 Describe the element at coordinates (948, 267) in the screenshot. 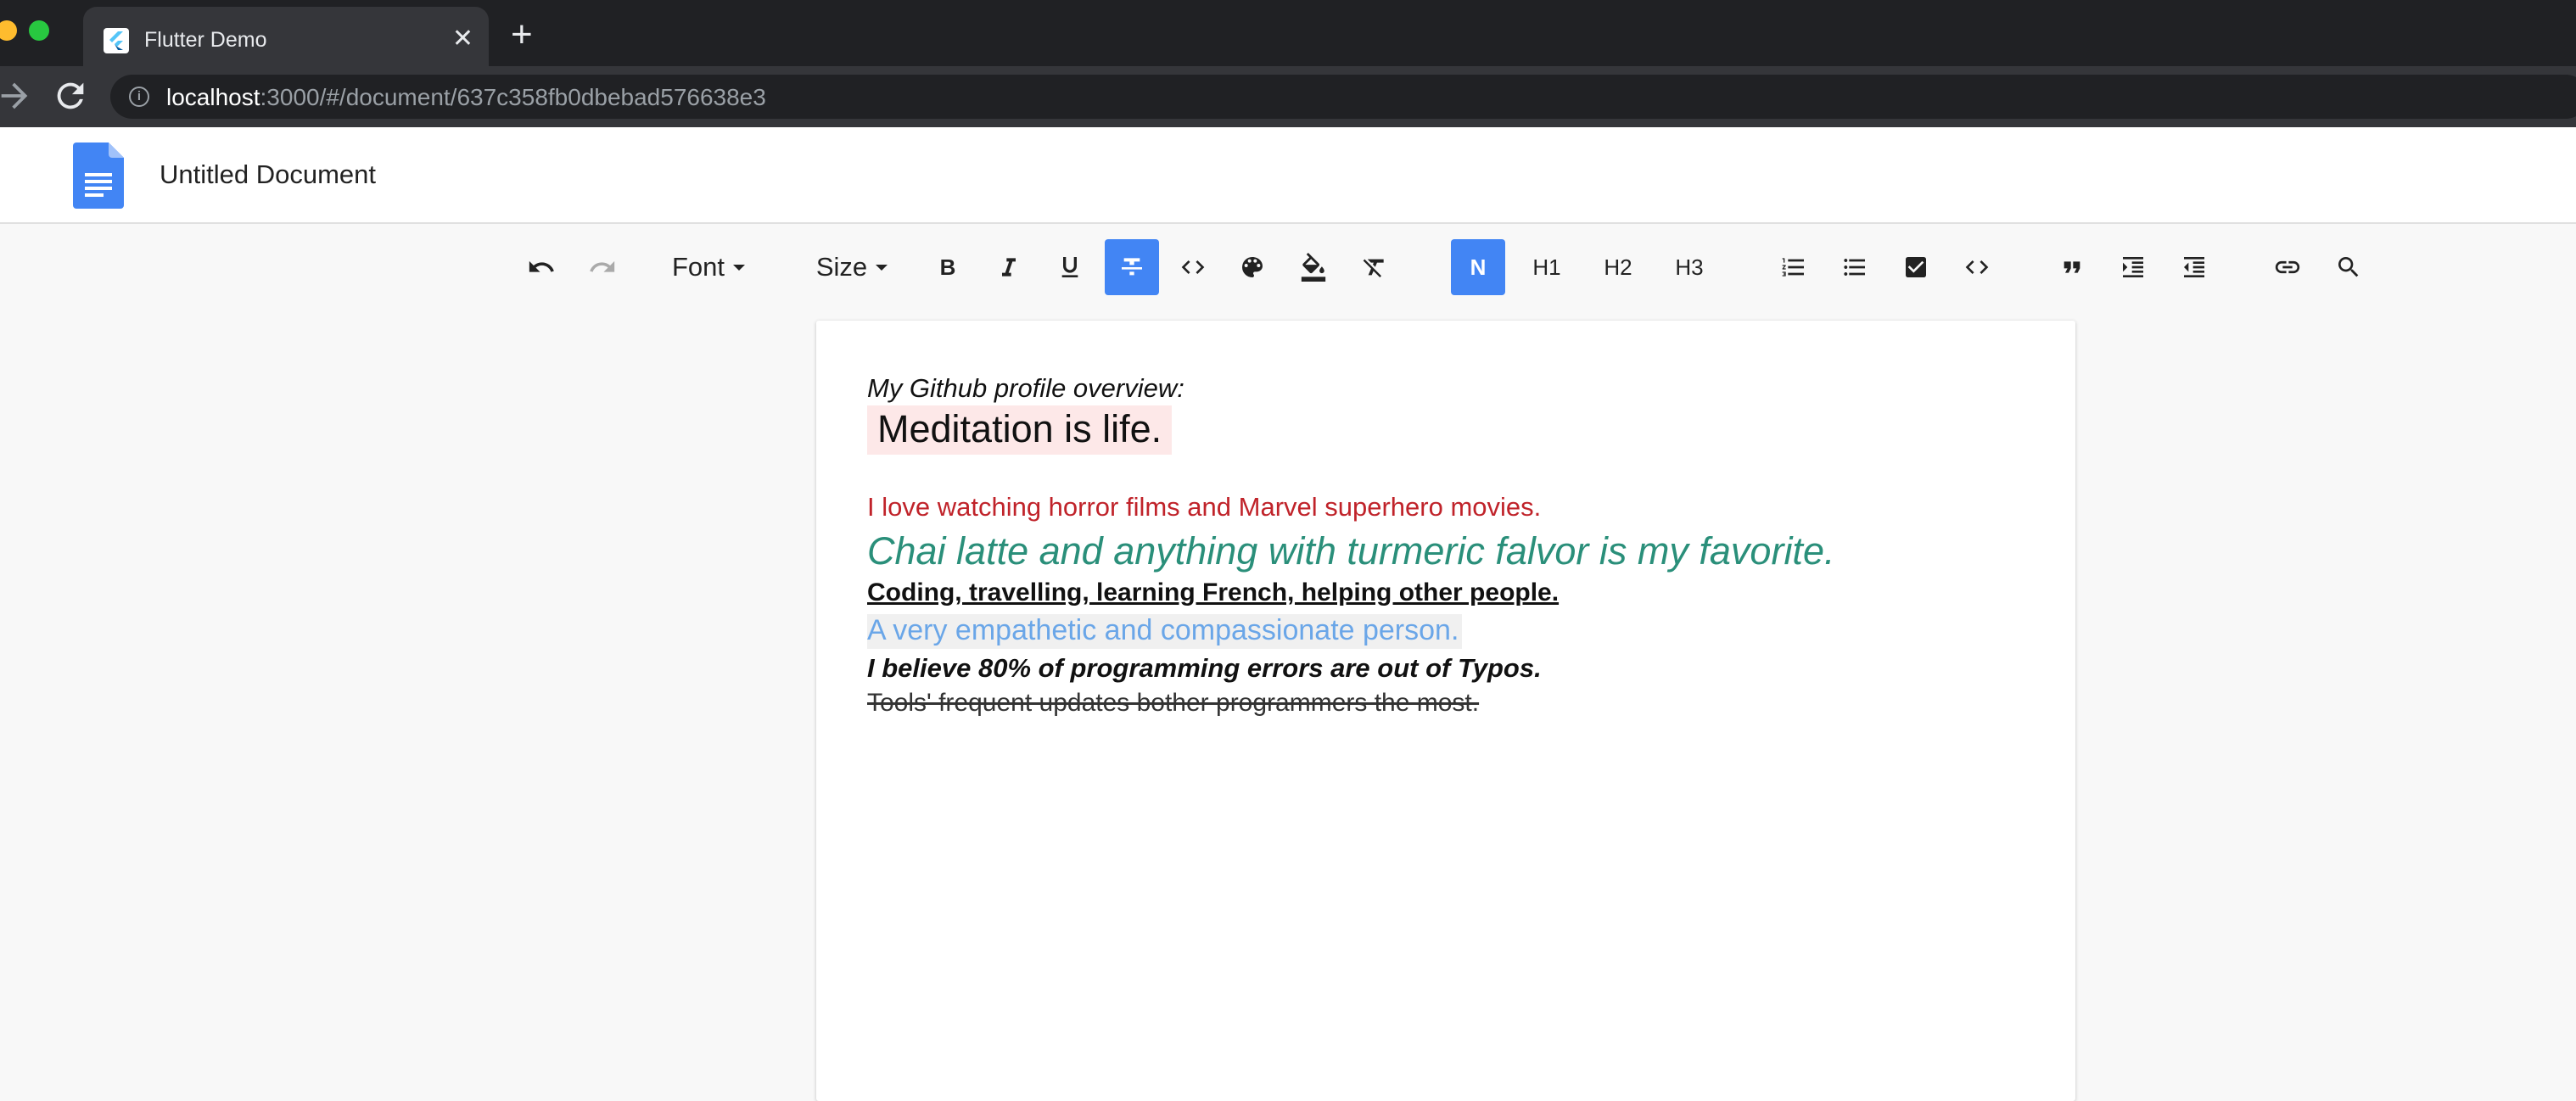

I see `bold-button: B` at that location.